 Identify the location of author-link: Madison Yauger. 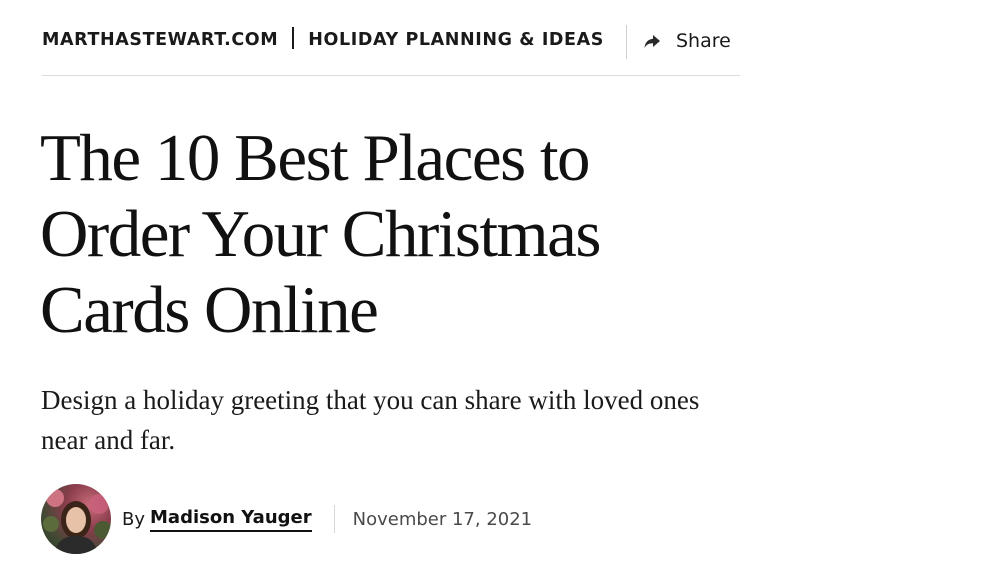
(231, 519).